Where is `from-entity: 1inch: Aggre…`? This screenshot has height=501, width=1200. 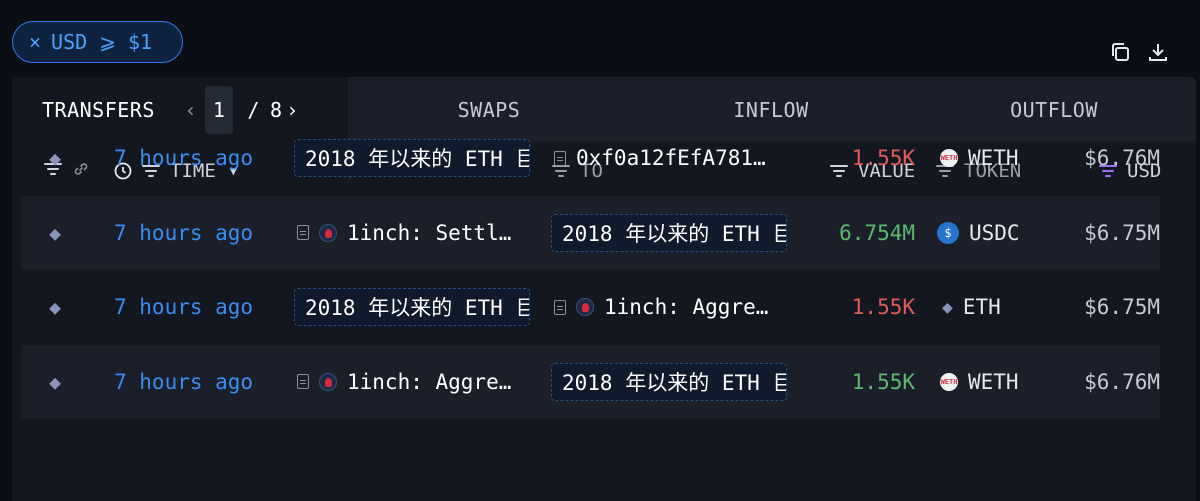 from-entity: 1inch: Aggre… is located at coordinates (412, 382).